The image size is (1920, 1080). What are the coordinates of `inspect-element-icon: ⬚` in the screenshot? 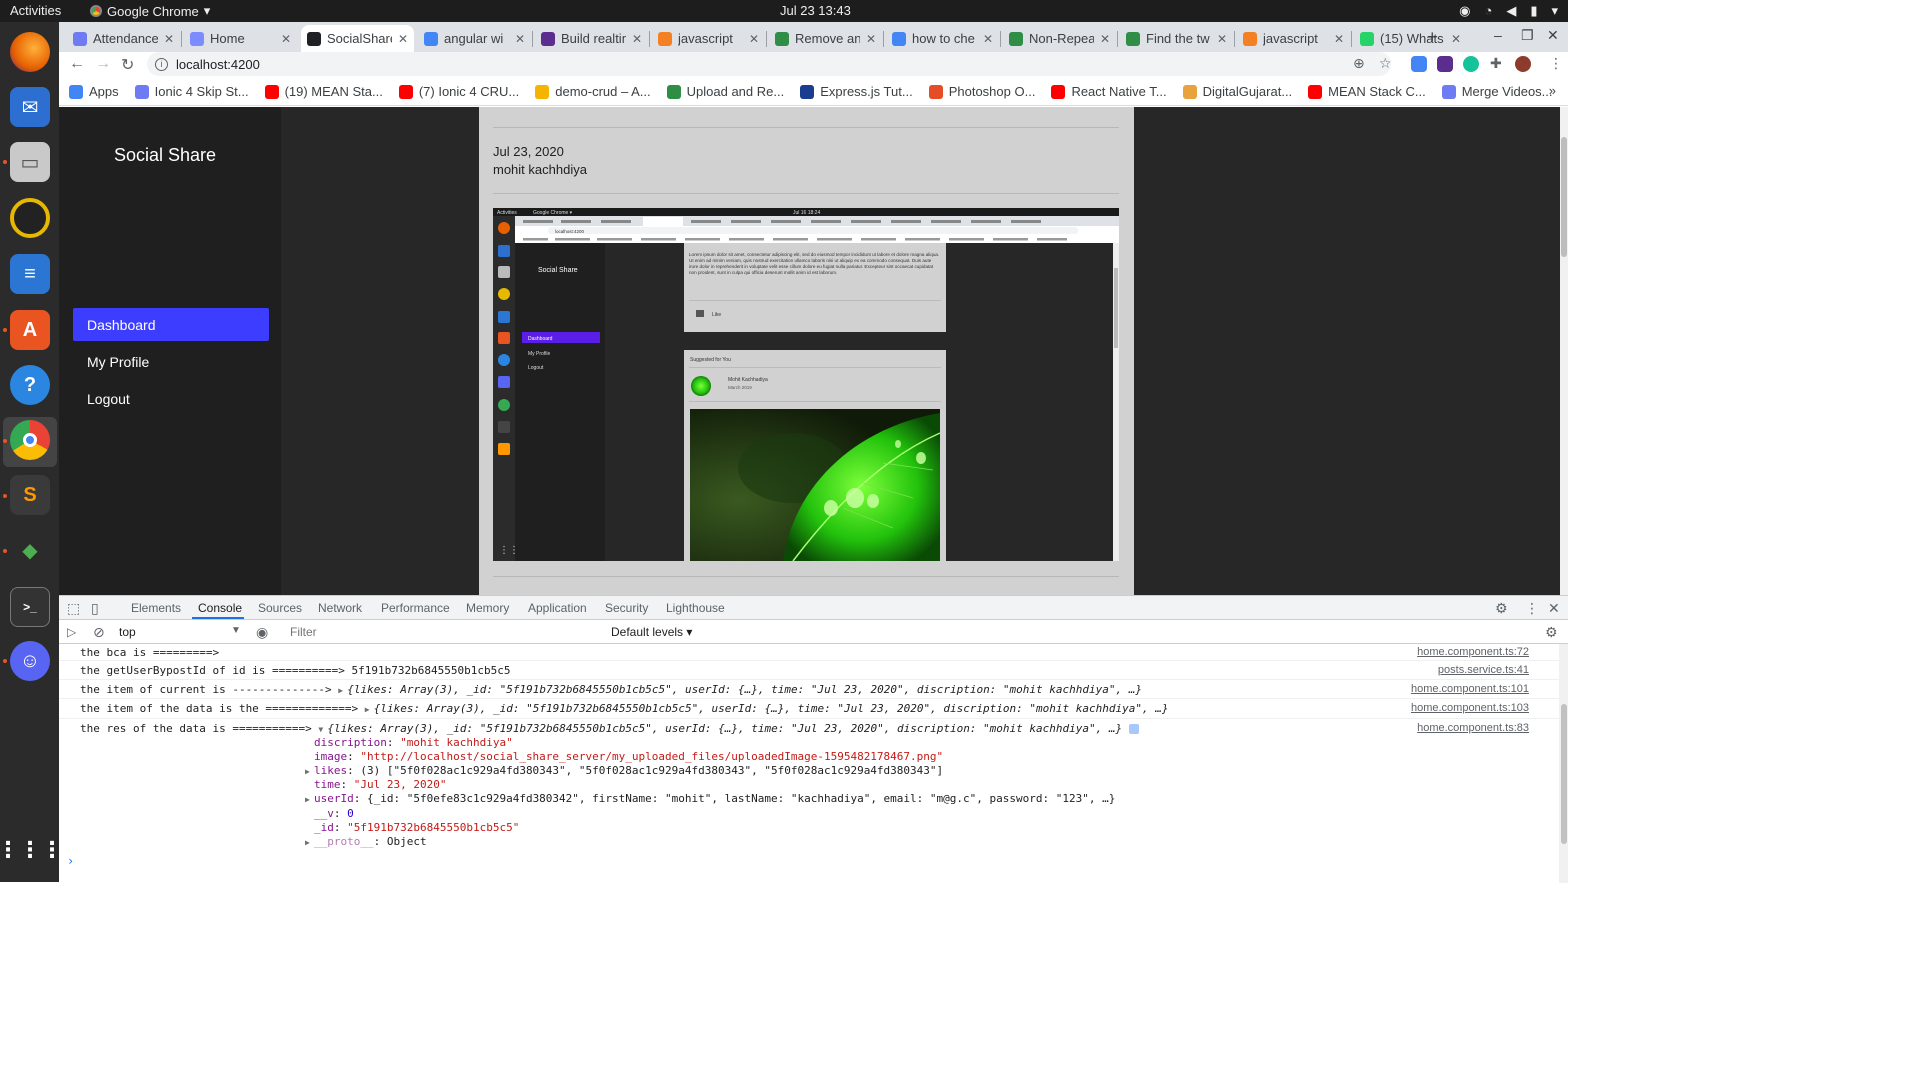 It's located at (73, 608).